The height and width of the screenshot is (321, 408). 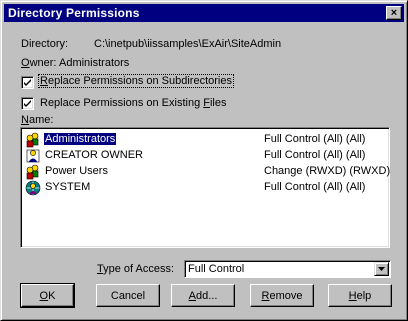 I want to click on chevron-down-icon, so click(x=381, y=269).